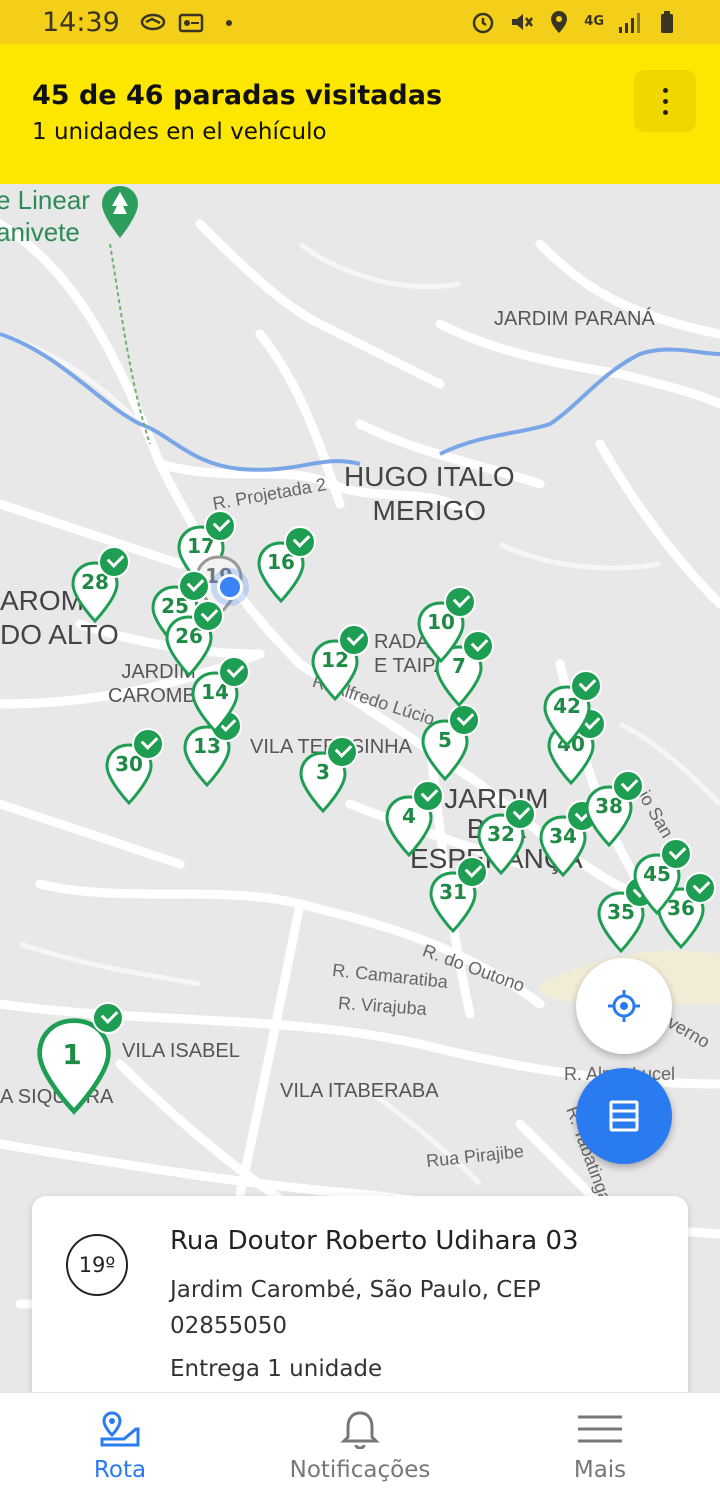 The width and height of the screenshot is (720, 1504). Describe the element at coordinates (72, 1054) in the screenshot. I see `stop-pin-number: 1` at that location.